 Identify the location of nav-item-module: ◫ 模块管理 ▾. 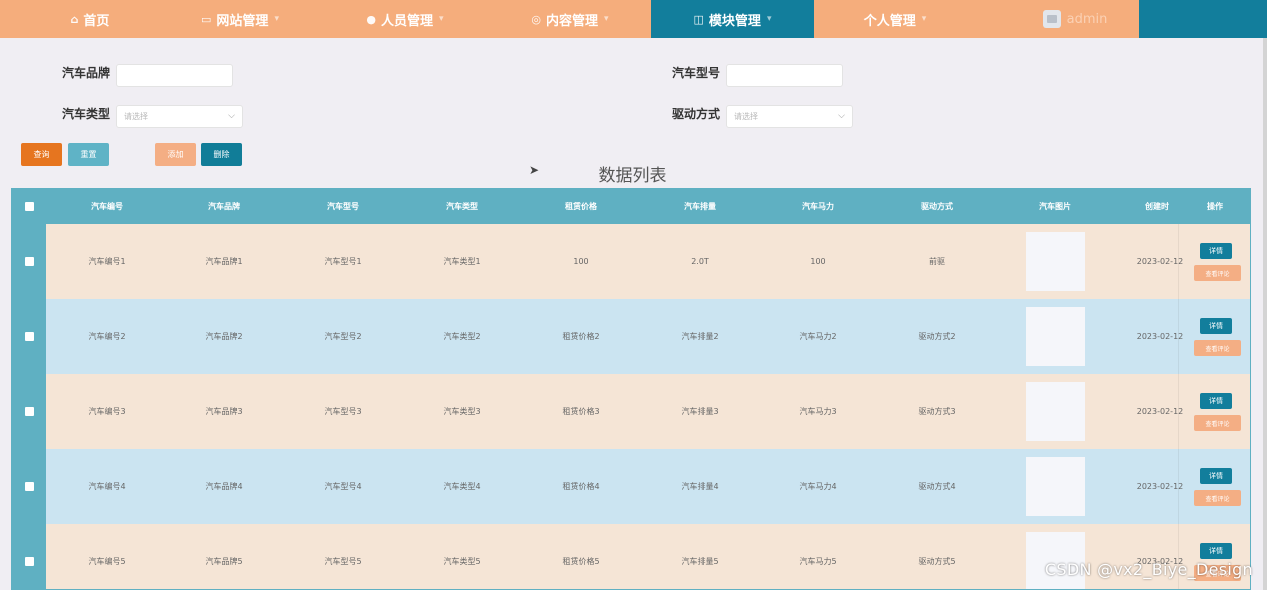
(732, 19).